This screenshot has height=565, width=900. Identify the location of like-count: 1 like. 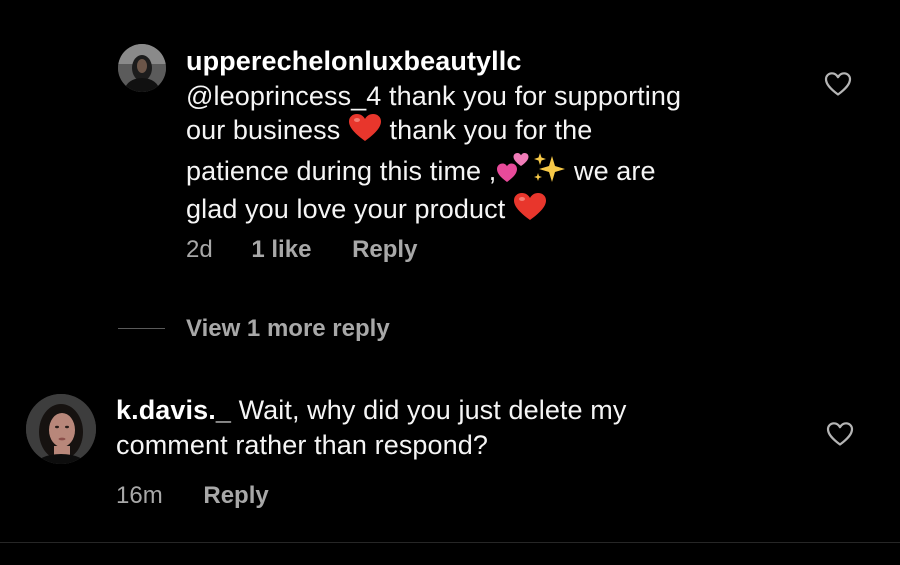
(281, 250).